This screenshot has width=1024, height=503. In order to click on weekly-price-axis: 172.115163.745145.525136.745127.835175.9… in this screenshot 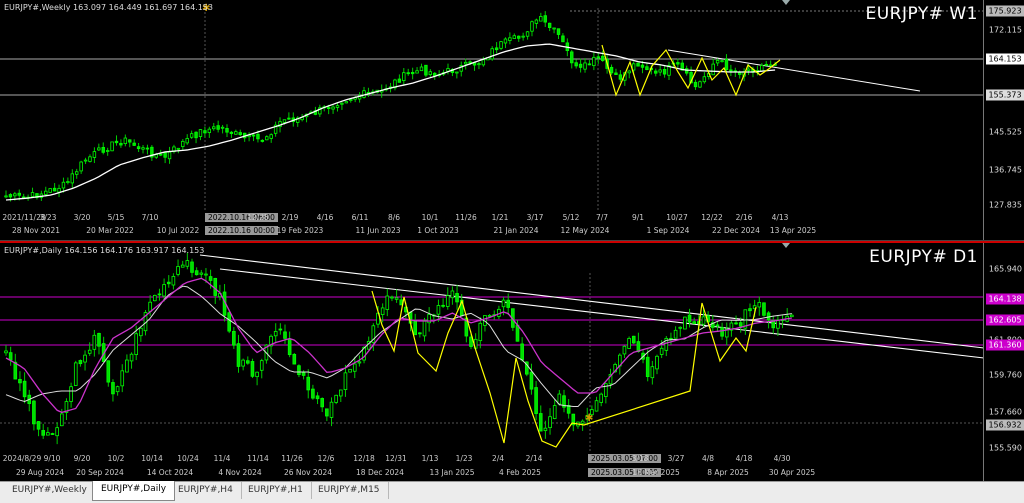, I will do `click(1003, 120)`.